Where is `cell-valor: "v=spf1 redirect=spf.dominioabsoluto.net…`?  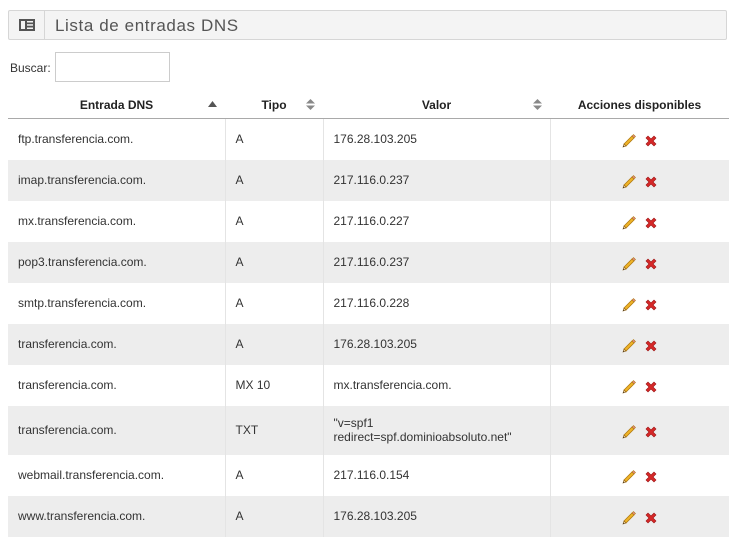
cell-valor: "v=spf1 redirect=spf.dominioabsoluto.net… is located at coordinates (437, 430).